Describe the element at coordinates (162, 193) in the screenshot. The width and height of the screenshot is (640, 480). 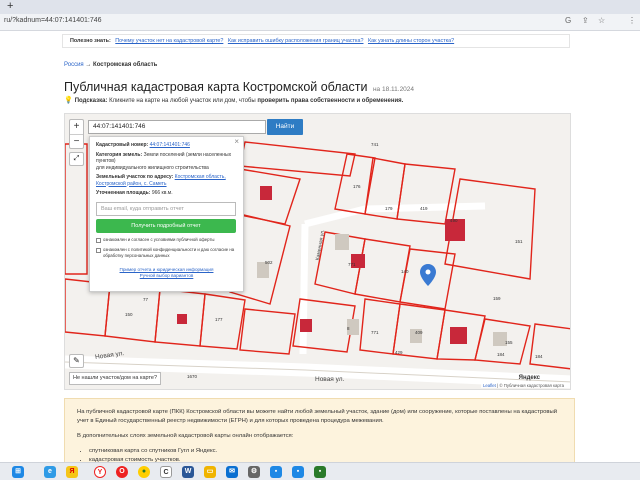
I see `area-value: 966 кв.м.` at that location.